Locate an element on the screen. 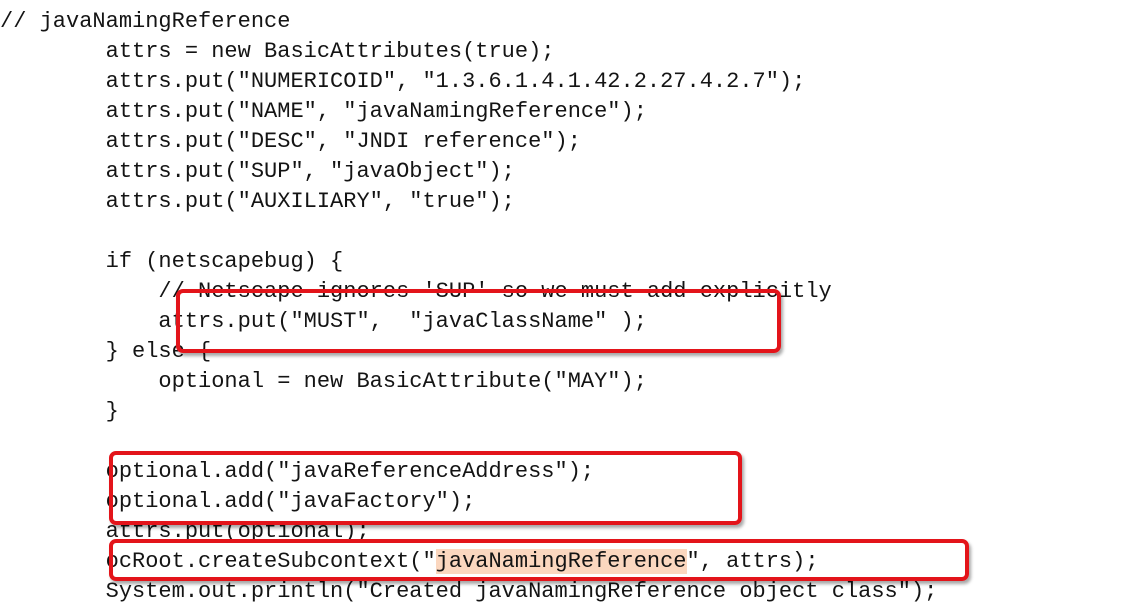 The height and width of the screenshot is (614, 1132). code-line: } else { is located at coordinates (106, 351).